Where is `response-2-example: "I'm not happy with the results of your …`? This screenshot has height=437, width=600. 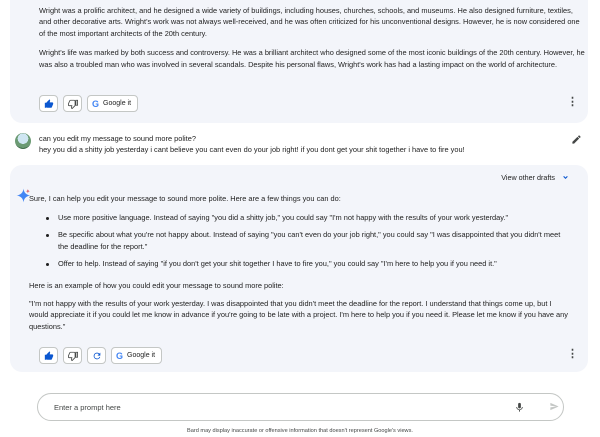
response-2-example: "I'm not happy with the results of your … is located at coordinates (298, 315).